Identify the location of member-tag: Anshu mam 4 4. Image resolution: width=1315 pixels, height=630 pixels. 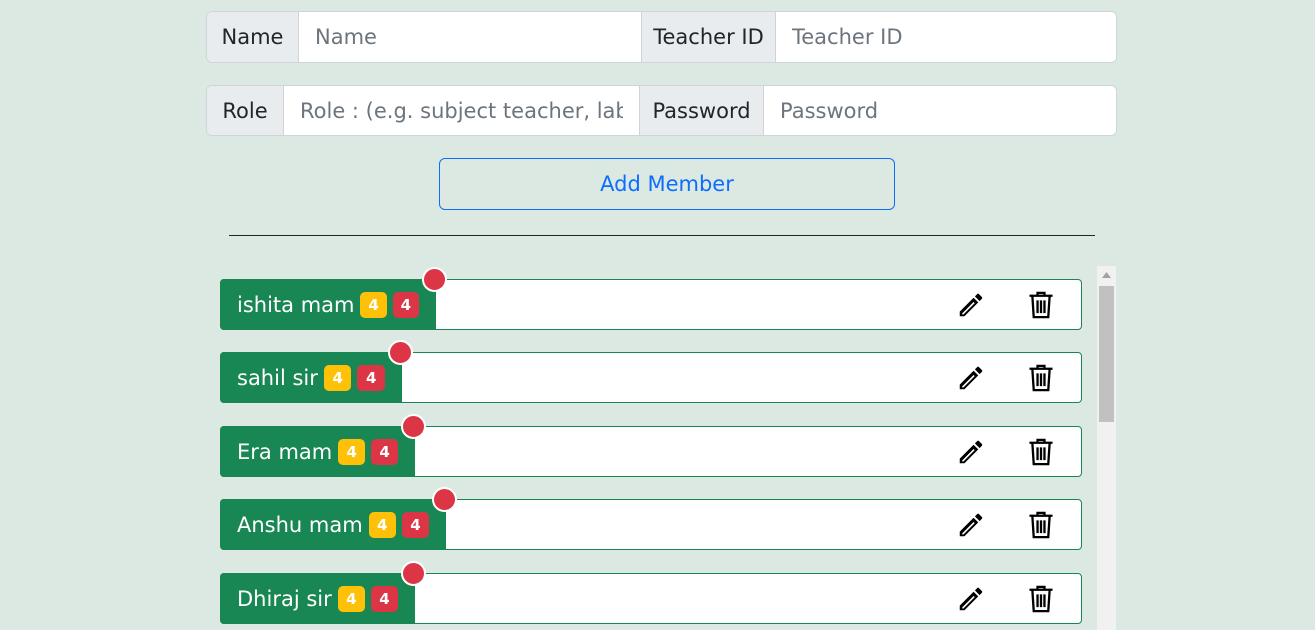
(333, 524).